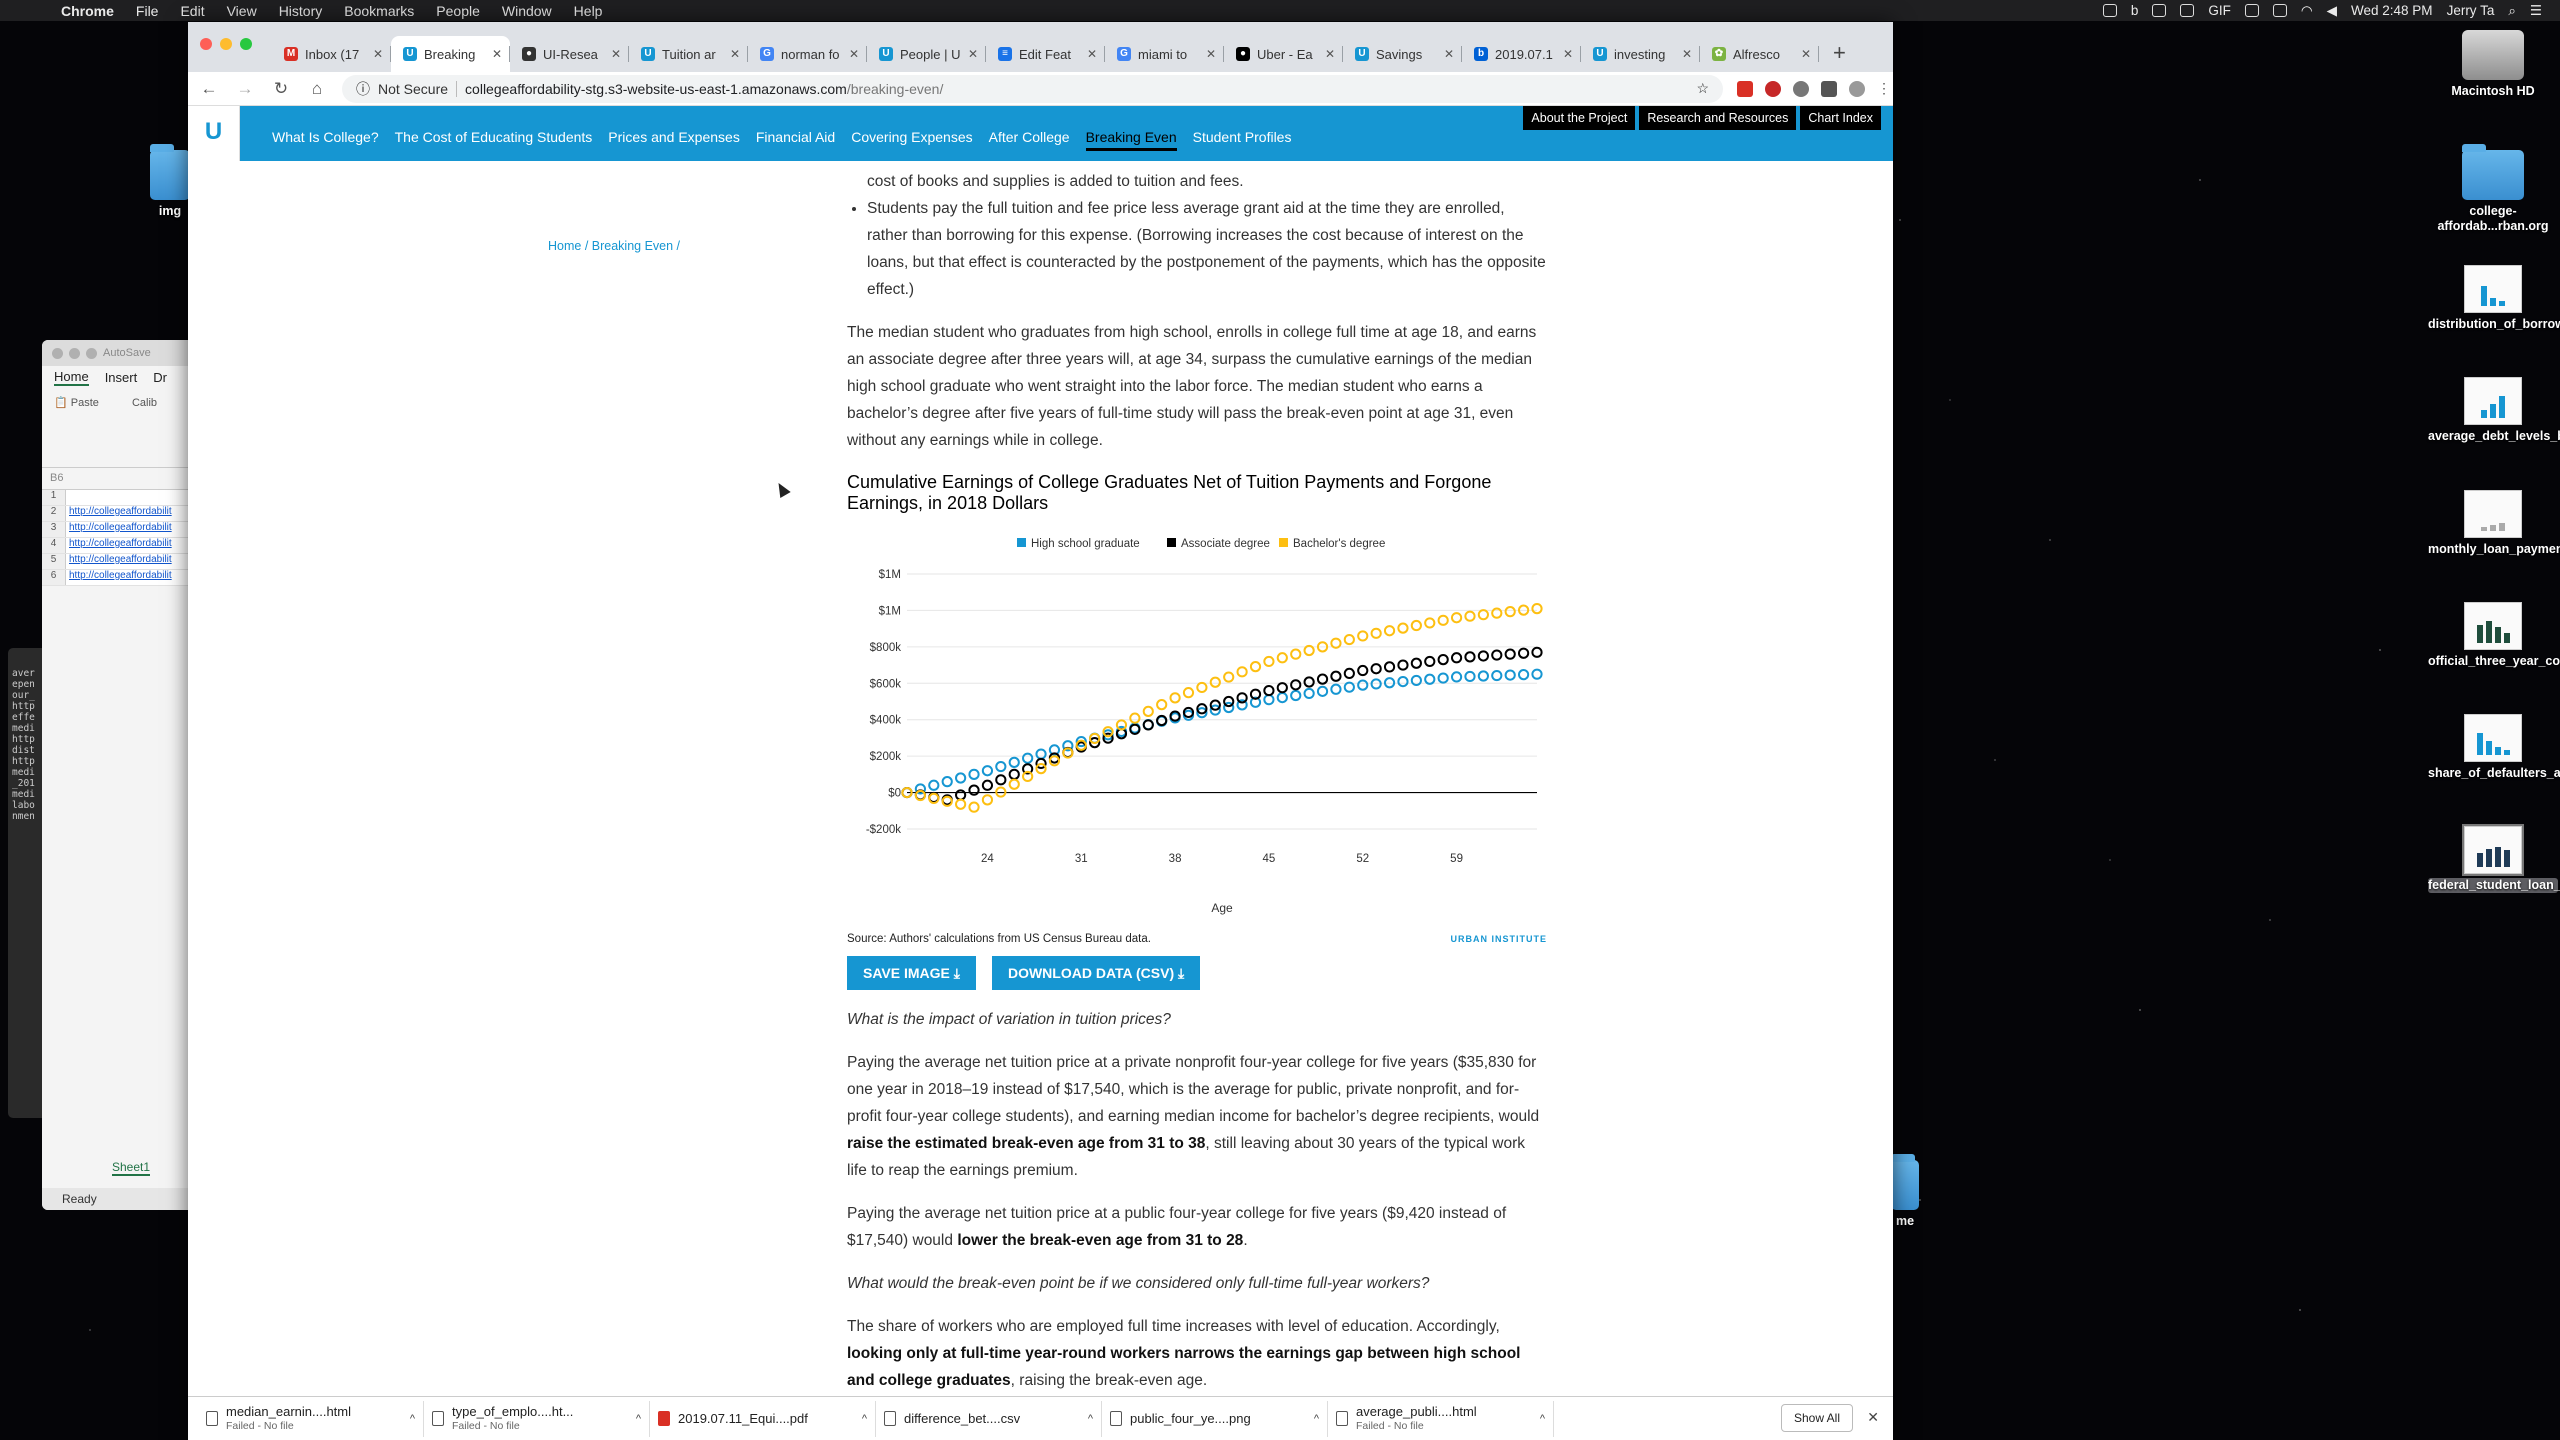 This screenshot has height=1440, width=2560. I want to click on download-item: median_earnin....html Failed - No file ^, so click(311, 1418).